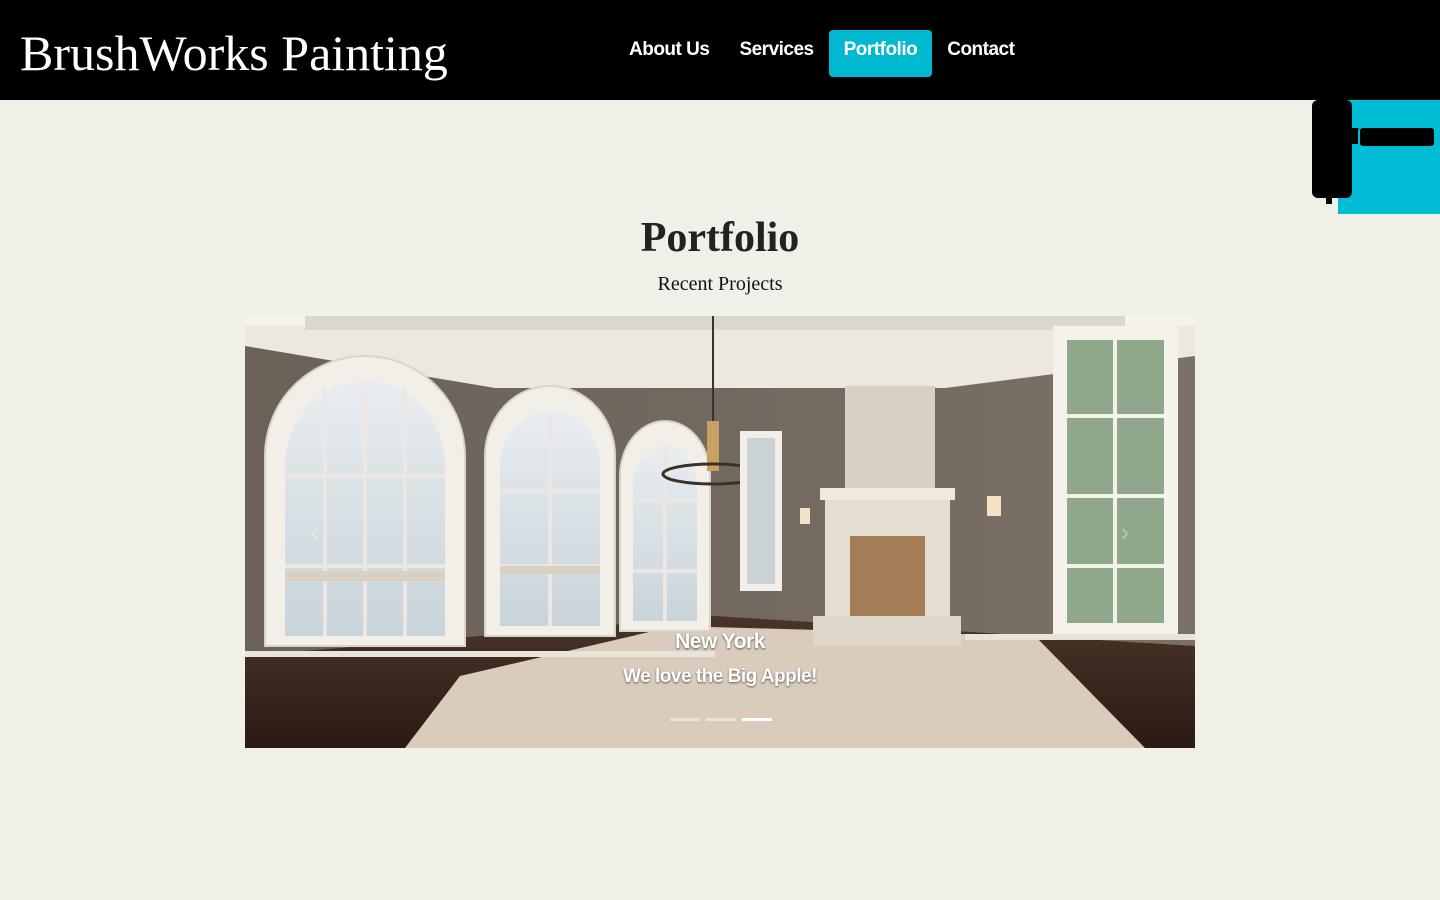 This screenshot has width=1440, height=900. Describe the element at coordinates (315, 531) in the screenshot. I see `chevron-left-icon: ‹` at that location.